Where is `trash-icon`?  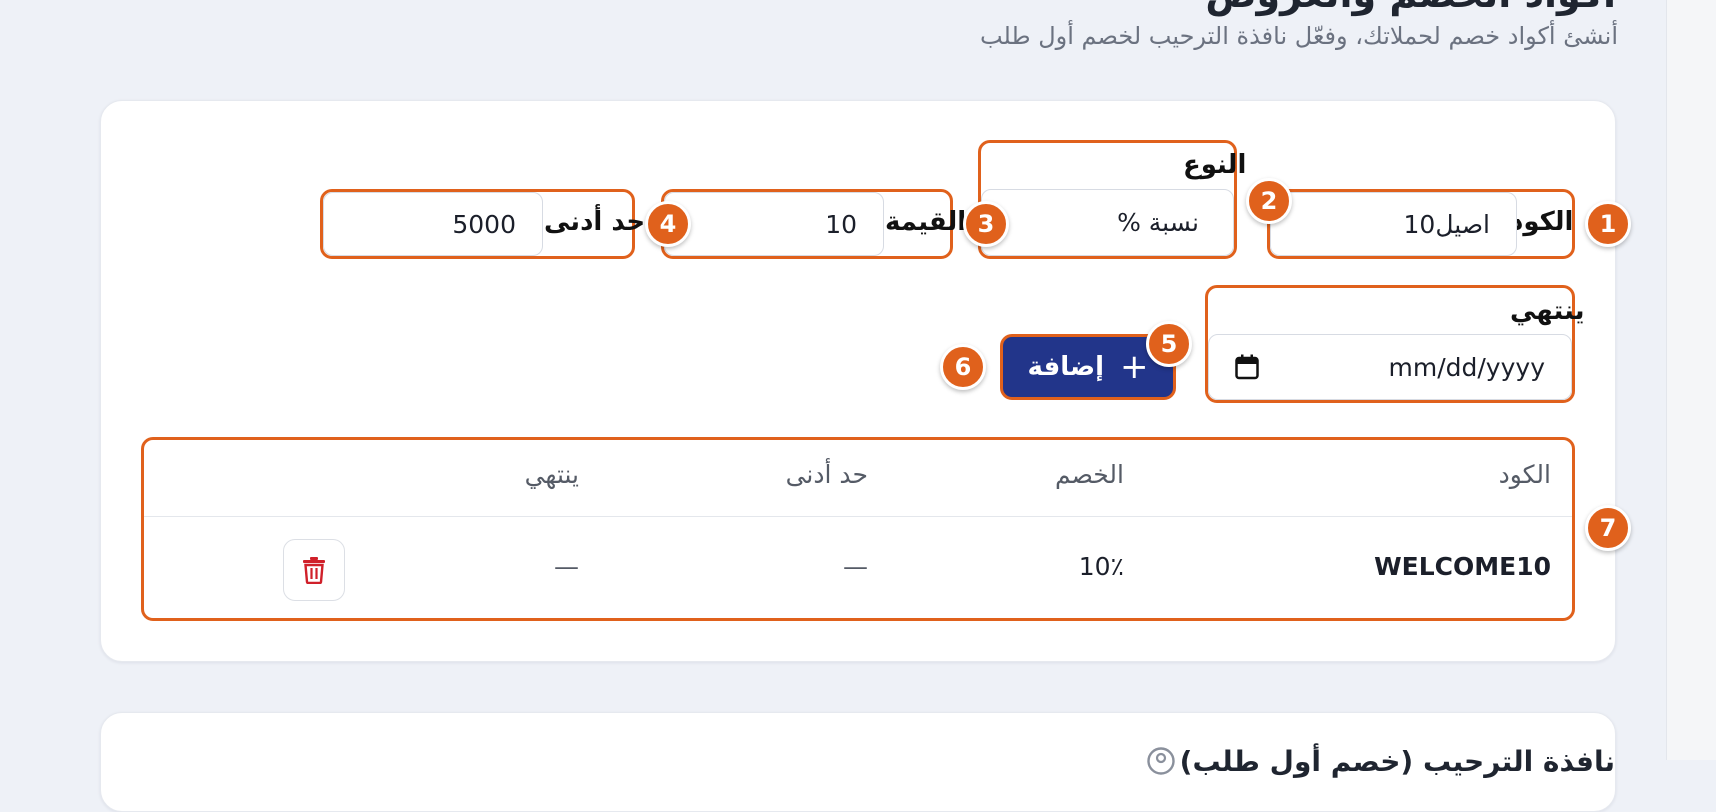 trash-icon is located at coordinates (314, 570).